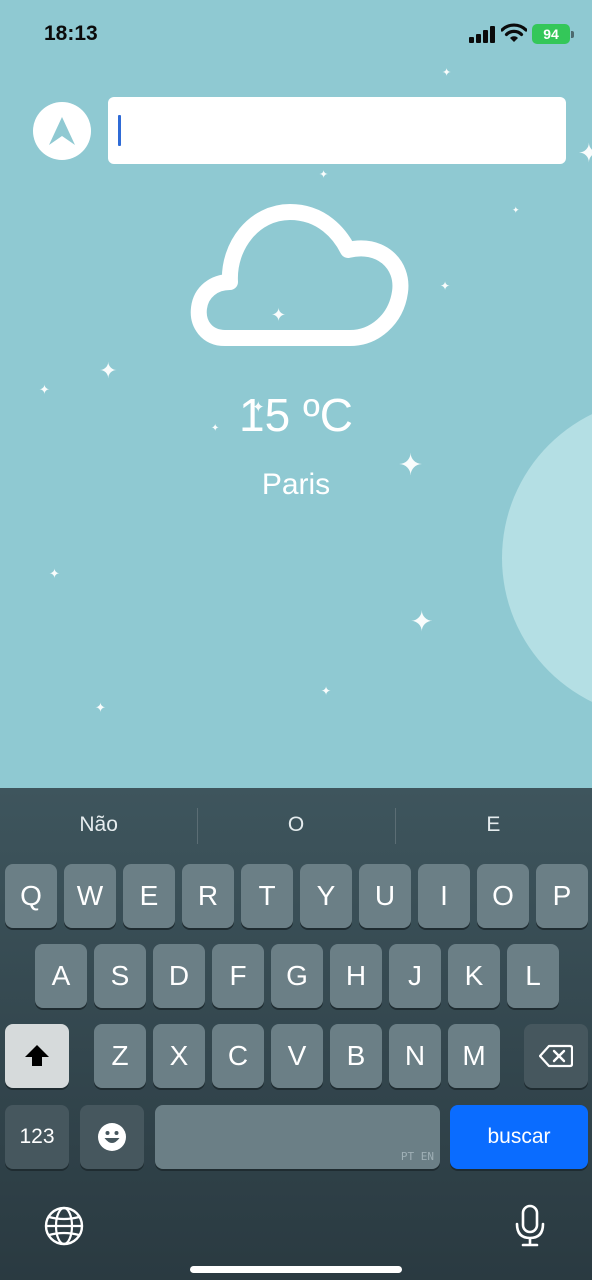 The height and width of the screenshot is (1280, 592). Describe the element at coordinates (482, 34) in the screenshot. I see `cellular-signal-icon` at that location.